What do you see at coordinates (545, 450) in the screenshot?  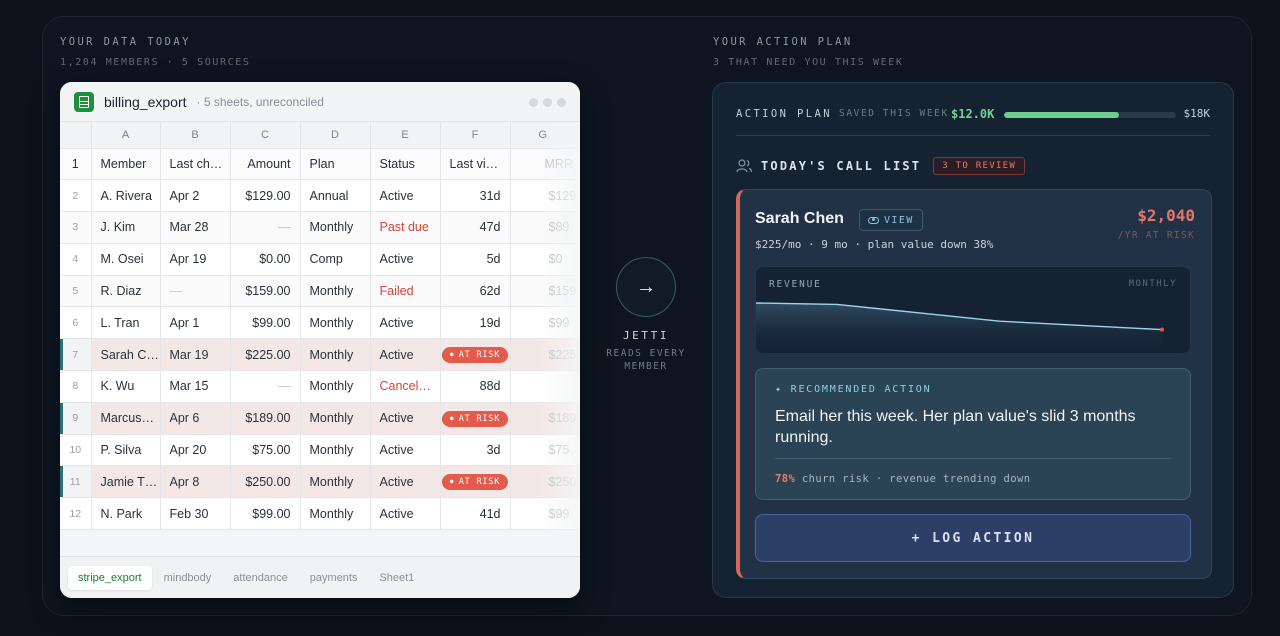 I see `cell-mrr: $75` at bounding box center [545, 450].